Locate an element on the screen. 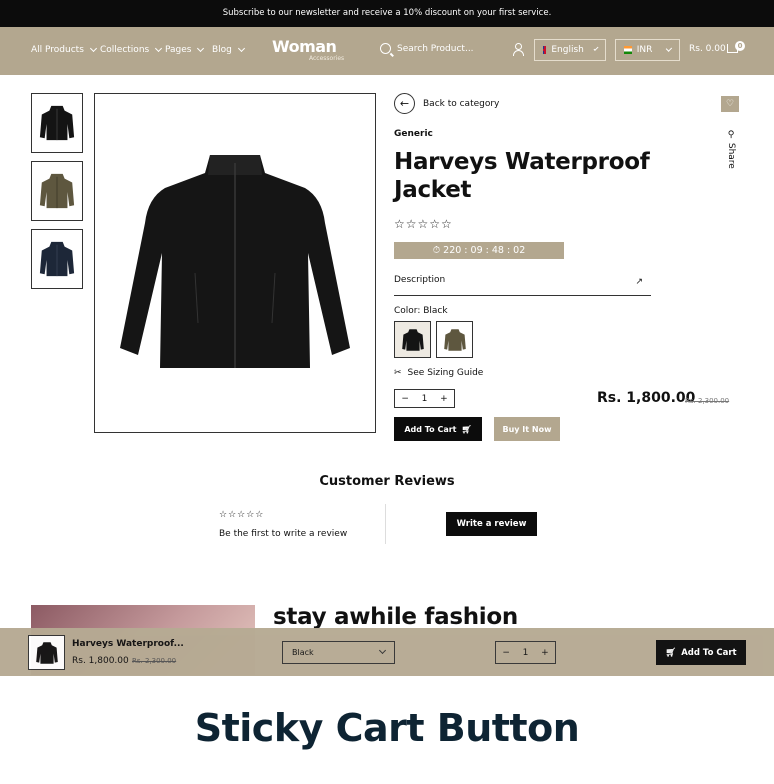 The image size is (774, 784). nav-collections-label: Collections is located at coordinates (125, 50).